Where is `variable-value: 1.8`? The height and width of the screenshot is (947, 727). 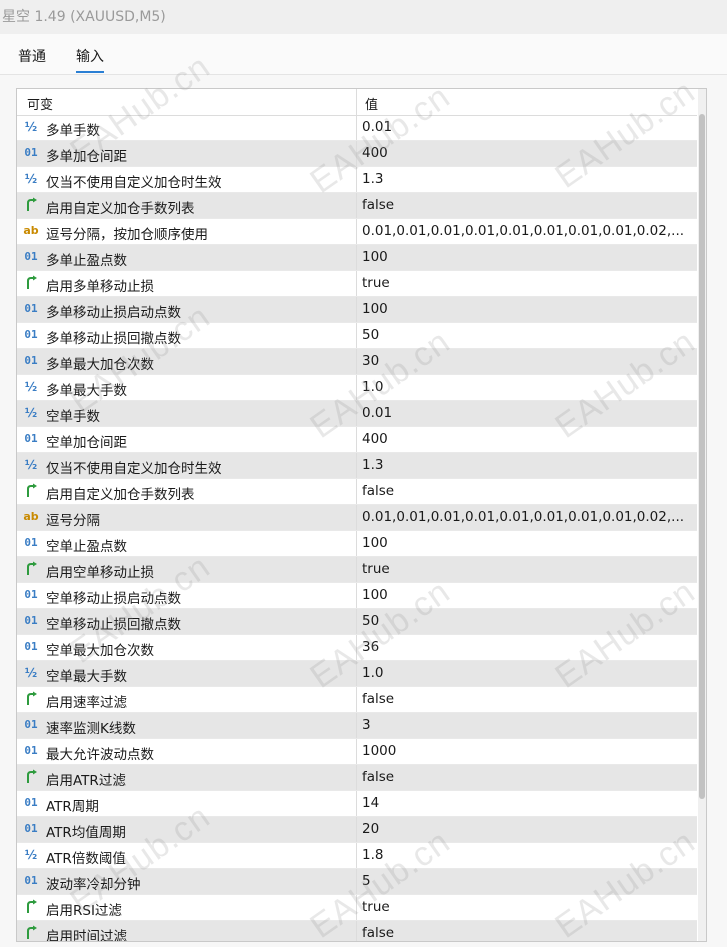
variable-value: 1.8 is located at coordinates (527, 855).